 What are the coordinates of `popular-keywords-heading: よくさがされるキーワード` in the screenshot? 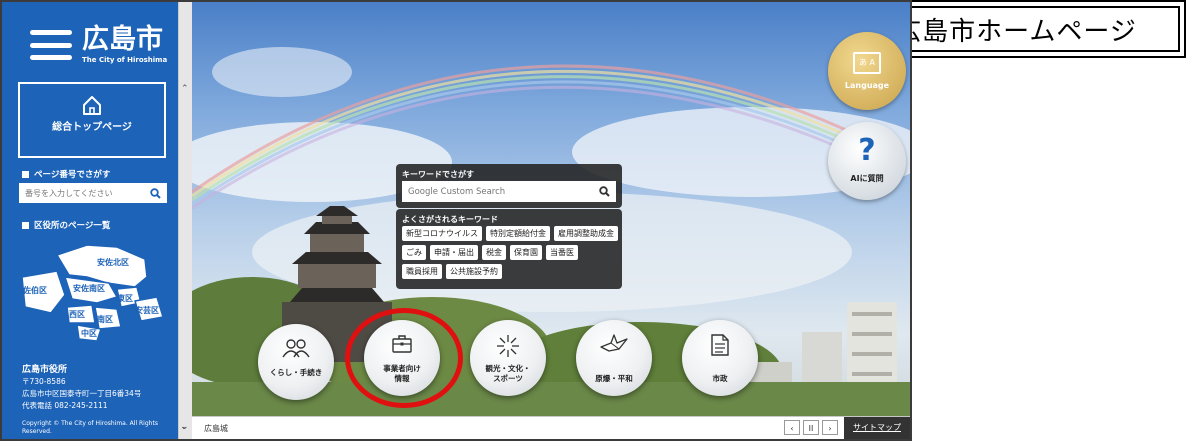 It's located at (450, 219).